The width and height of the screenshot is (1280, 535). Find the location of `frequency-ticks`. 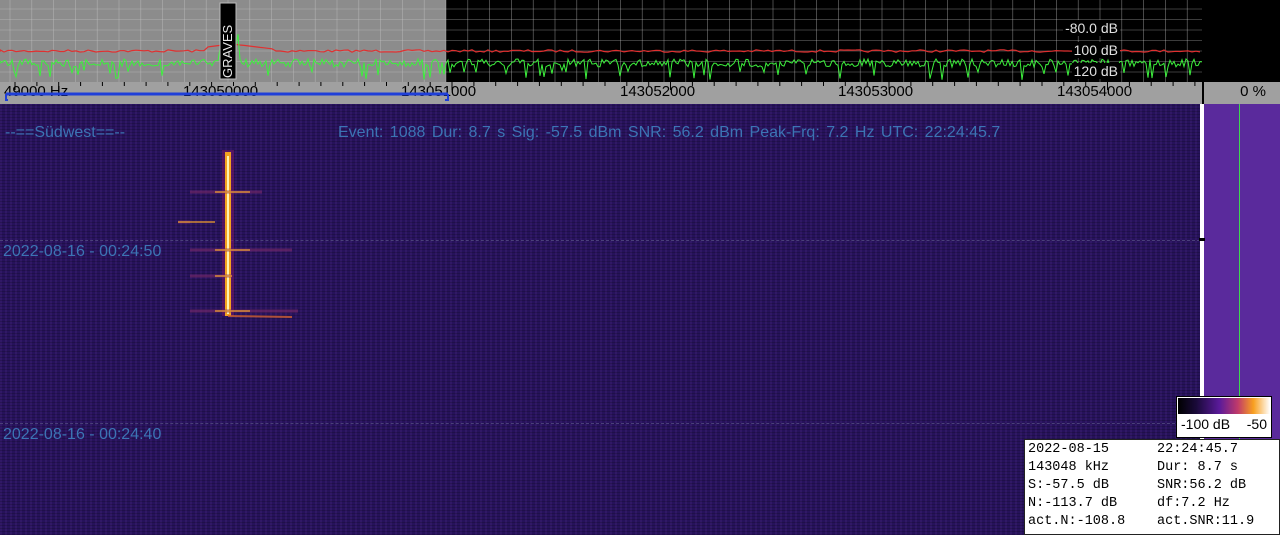

frequency-ticks is located at coordinates (600, 91).